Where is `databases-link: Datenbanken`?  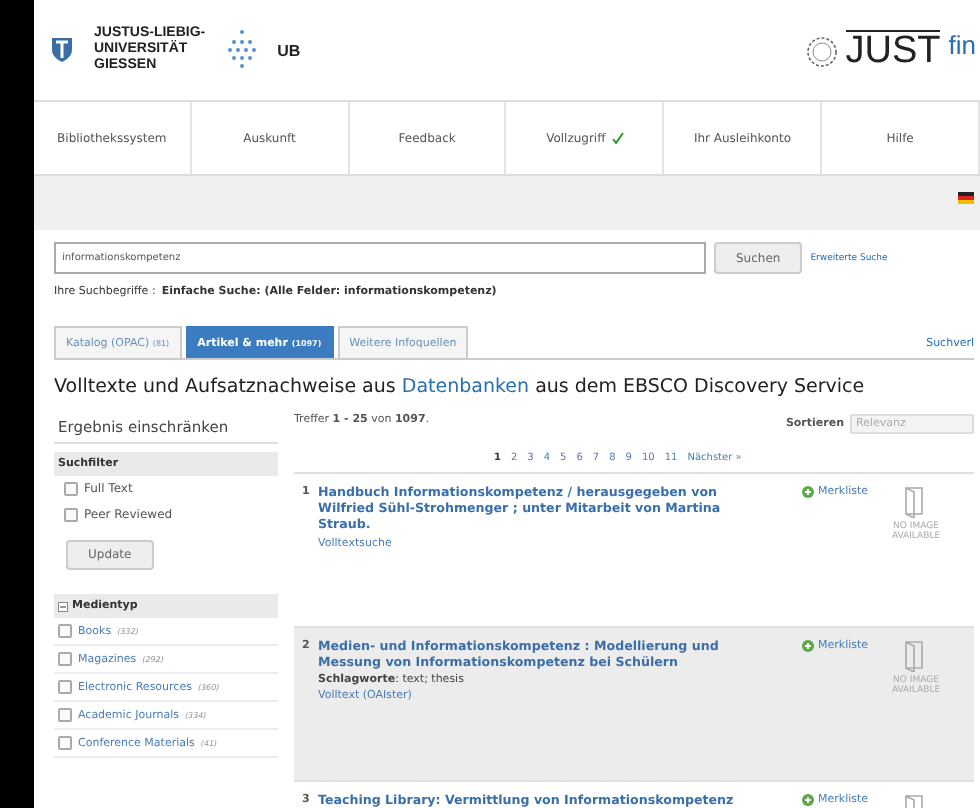 databases-link: Datenbanken is located at coordinates (465, 387).